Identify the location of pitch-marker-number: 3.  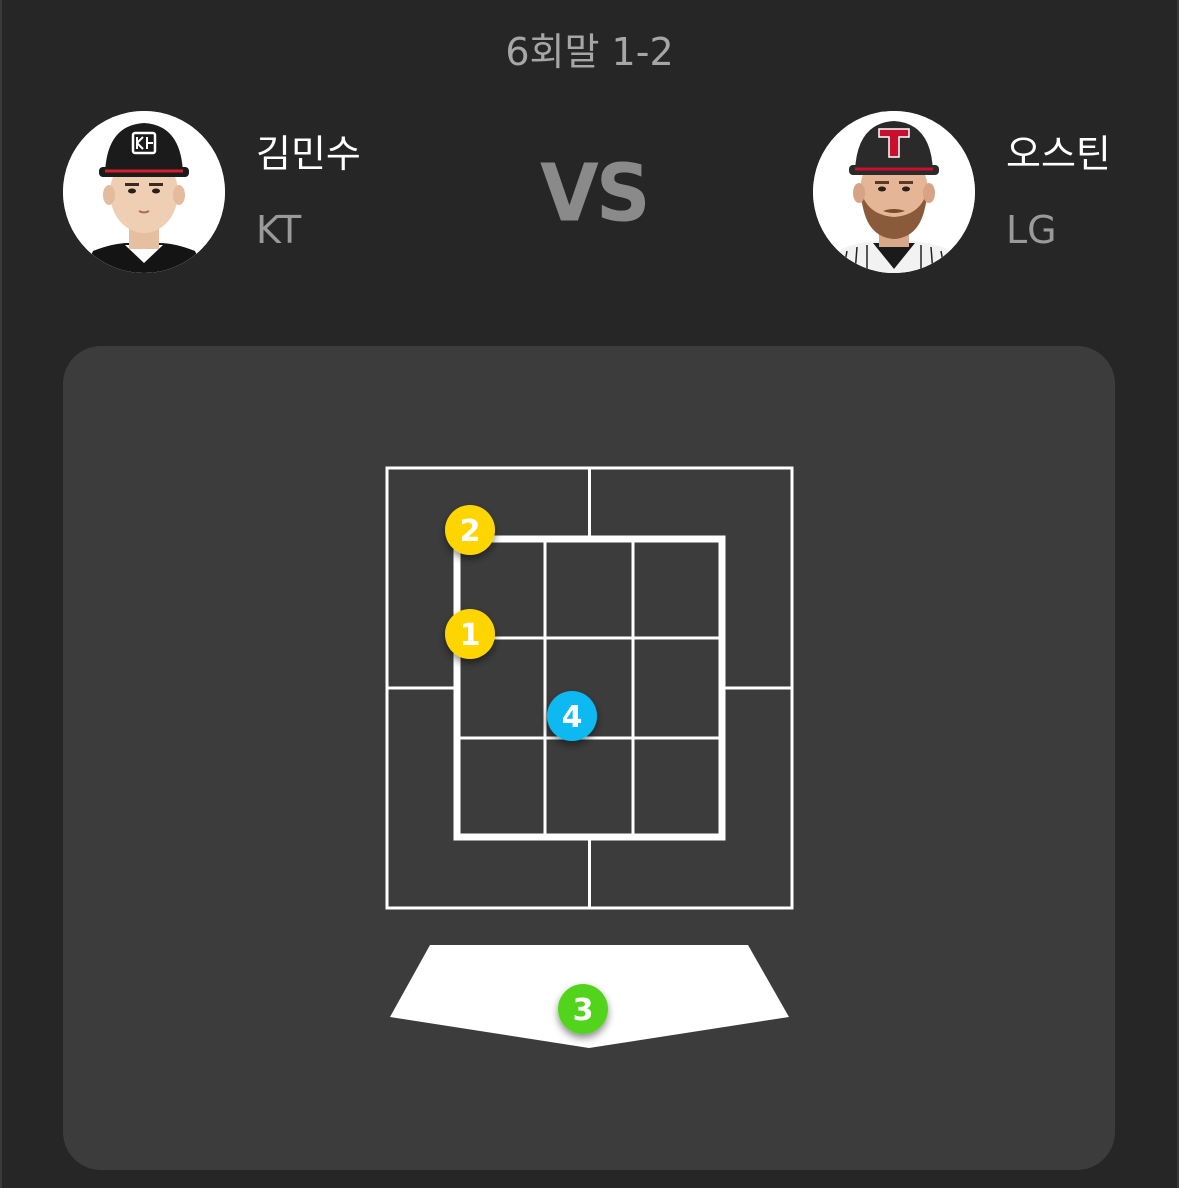
(583, 1010).